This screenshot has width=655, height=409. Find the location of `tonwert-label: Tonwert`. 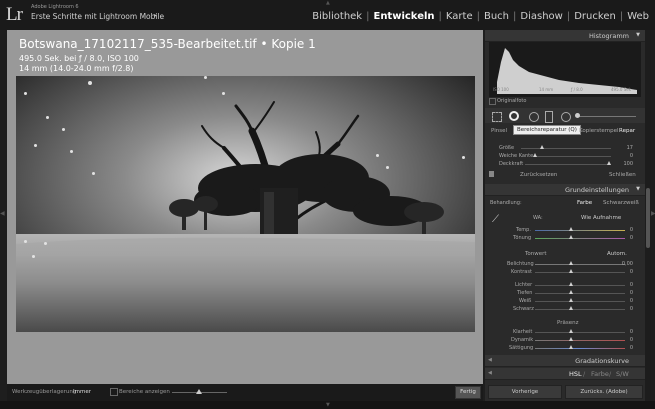

tonwert-label: Tonwert is located at coordinates (536, 254).